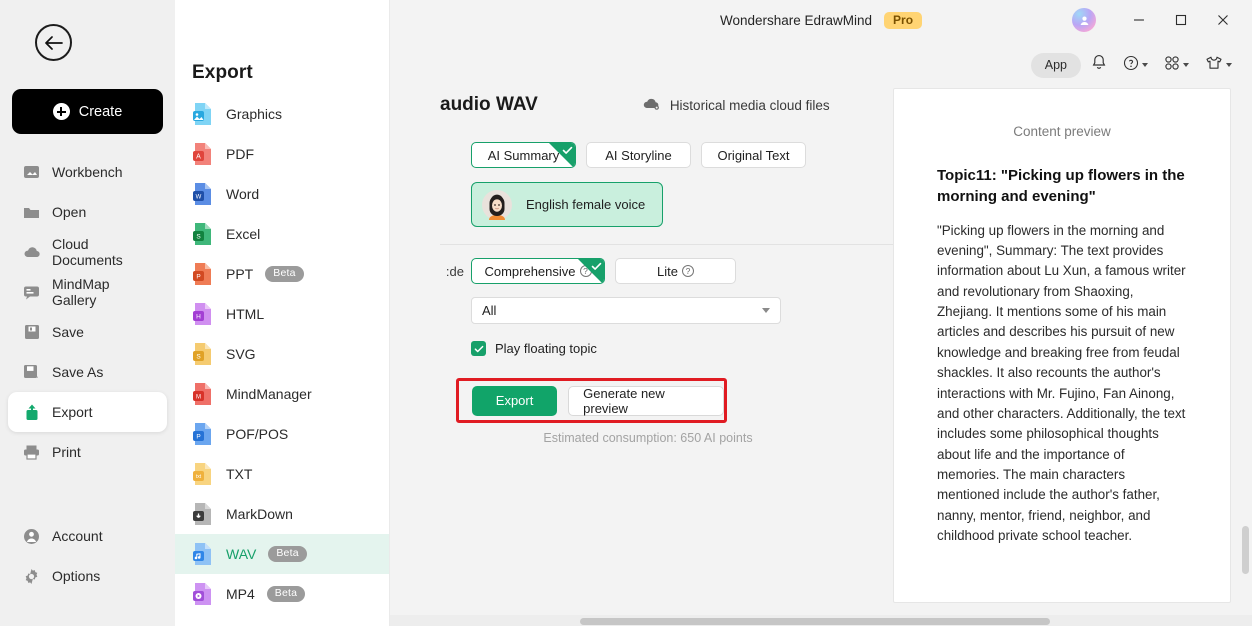  I want to click on historical-media-label: Historical media cloud files, so click(749, 105).